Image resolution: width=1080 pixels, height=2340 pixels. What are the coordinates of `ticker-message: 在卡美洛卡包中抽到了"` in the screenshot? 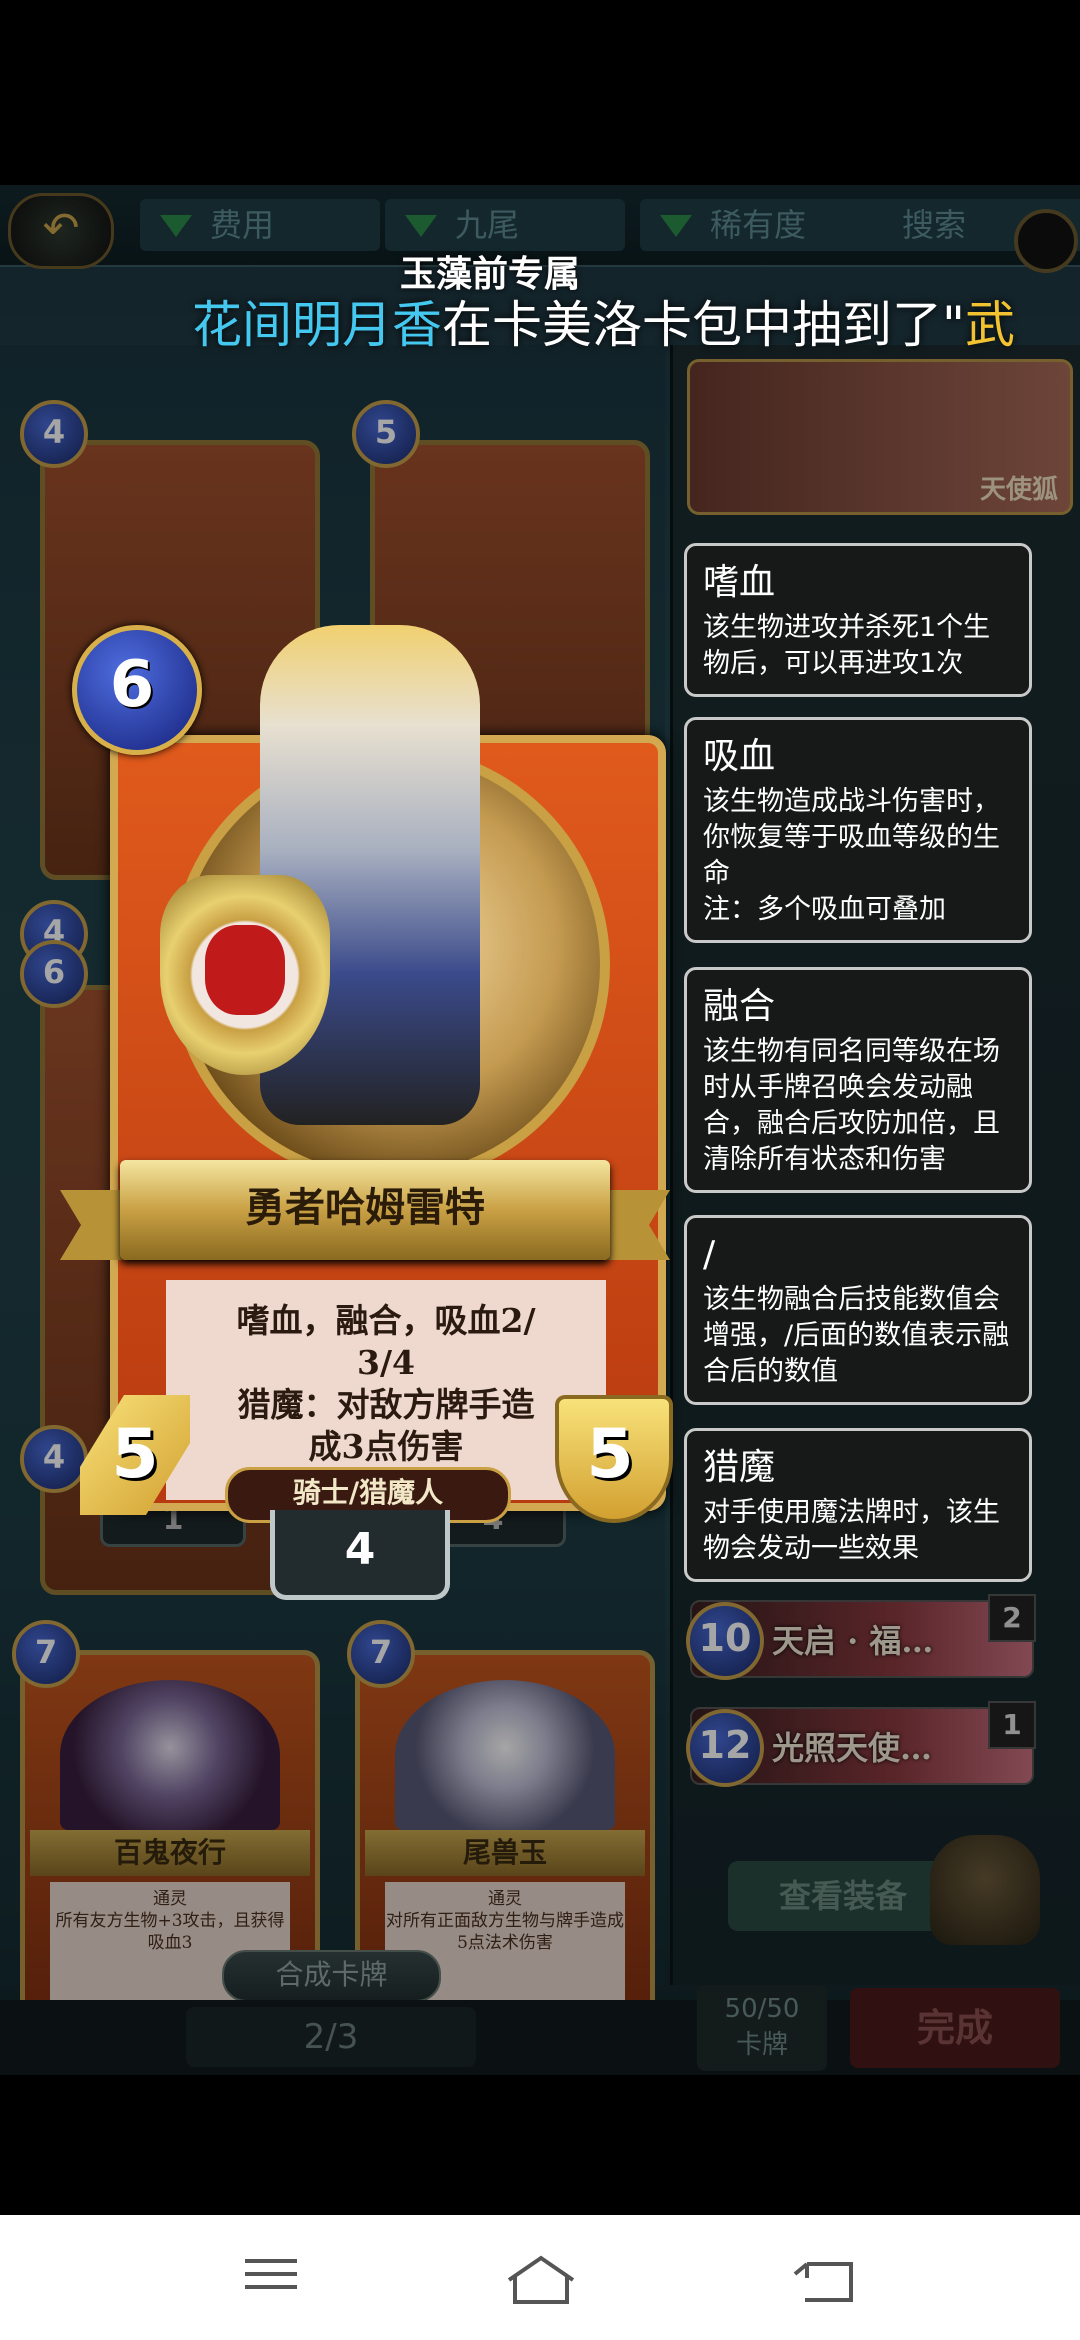 It's located at (703, 325).